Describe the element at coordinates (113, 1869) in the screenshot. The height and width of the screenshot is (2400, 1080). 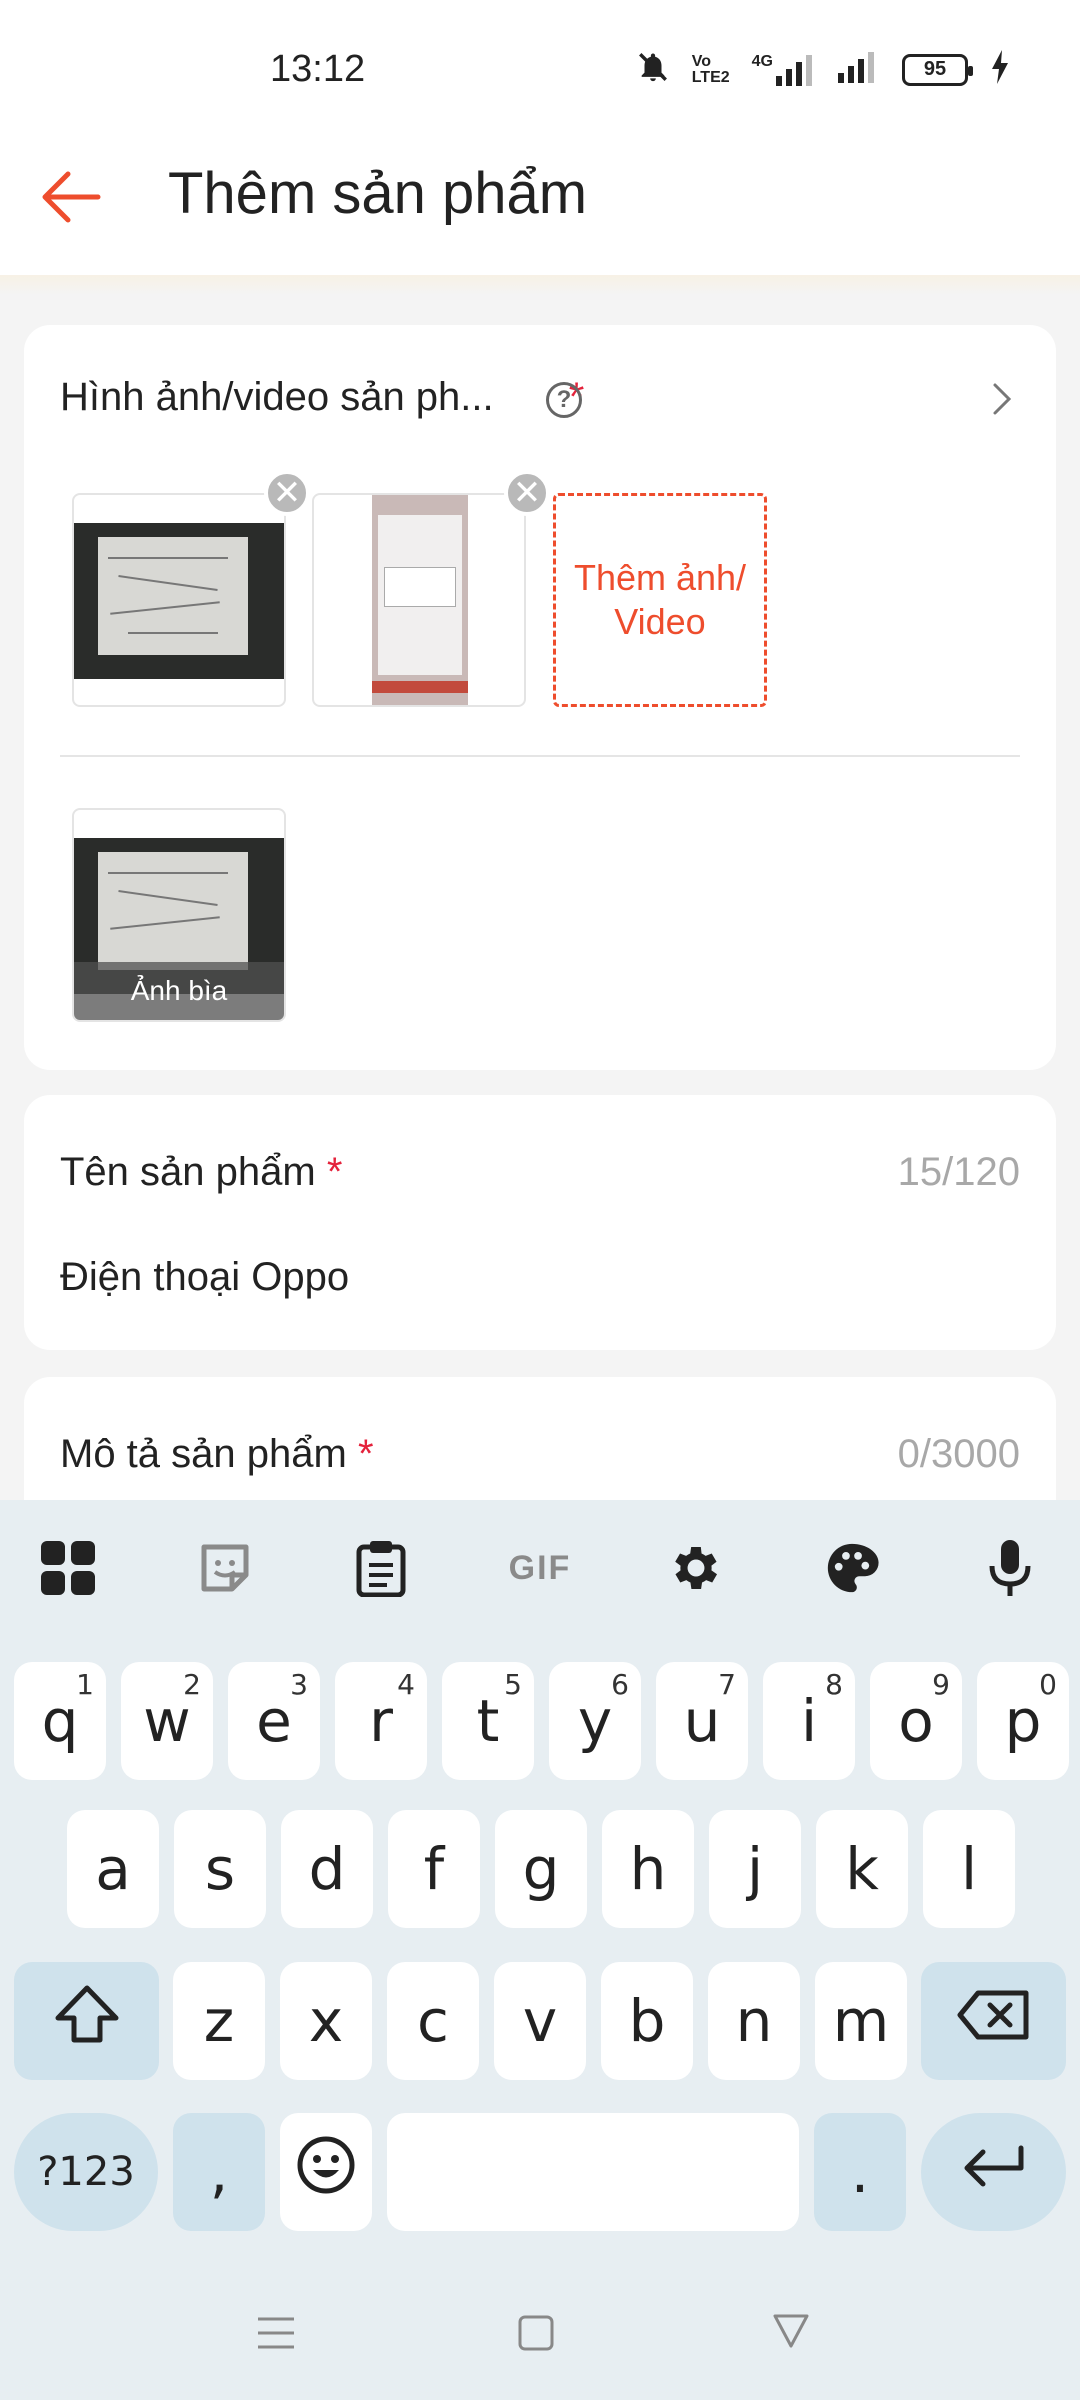
I see `key-a: a` at that location.